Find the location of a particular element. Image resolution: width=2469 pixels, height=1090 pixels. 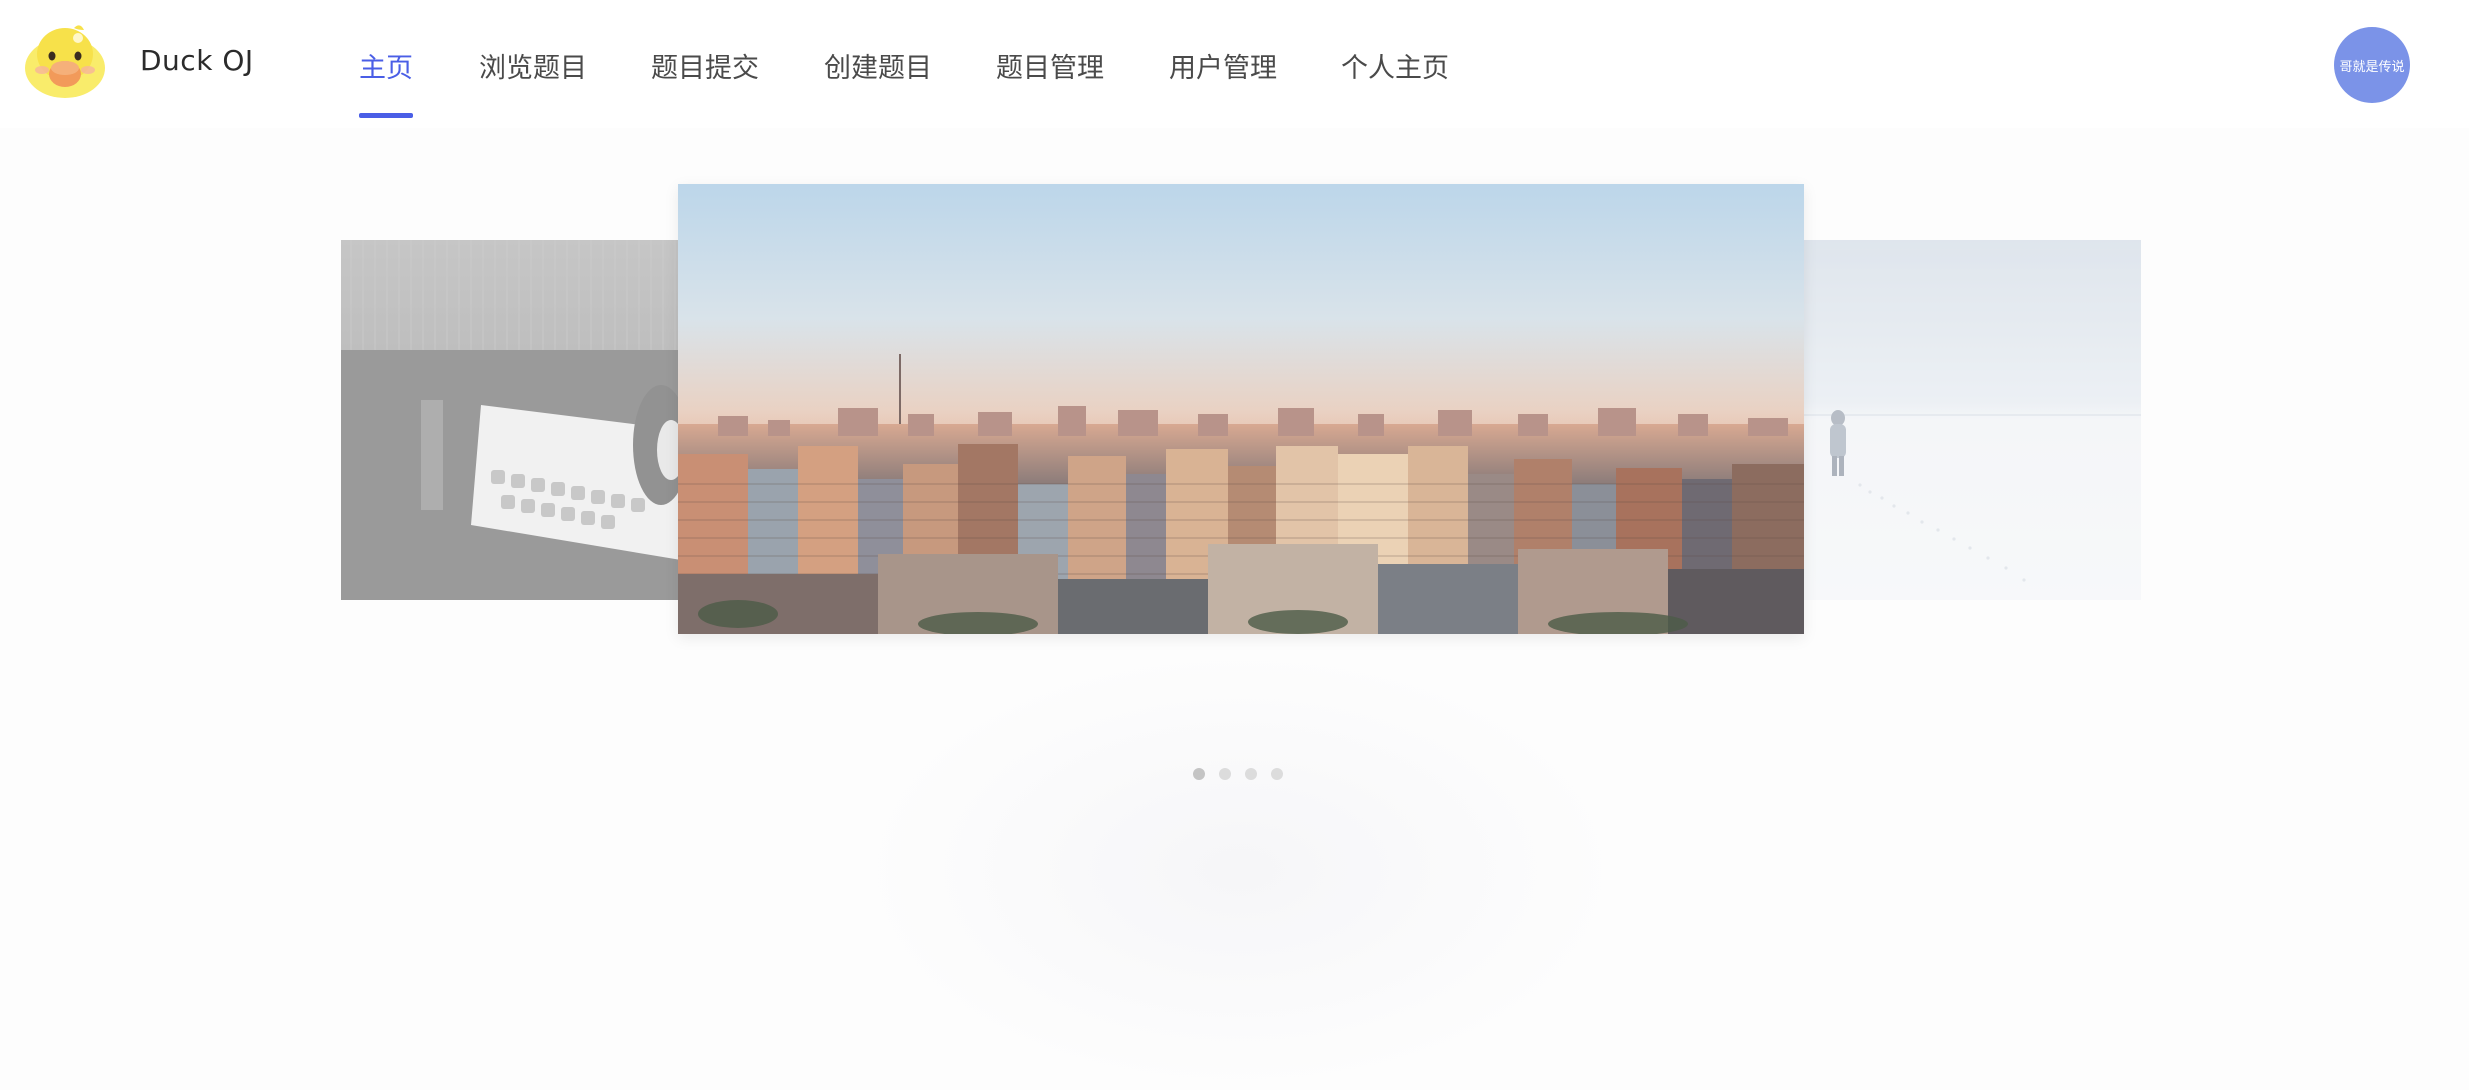

nav-item-submissions: 题目提交 is located at coordinates (705, 65).